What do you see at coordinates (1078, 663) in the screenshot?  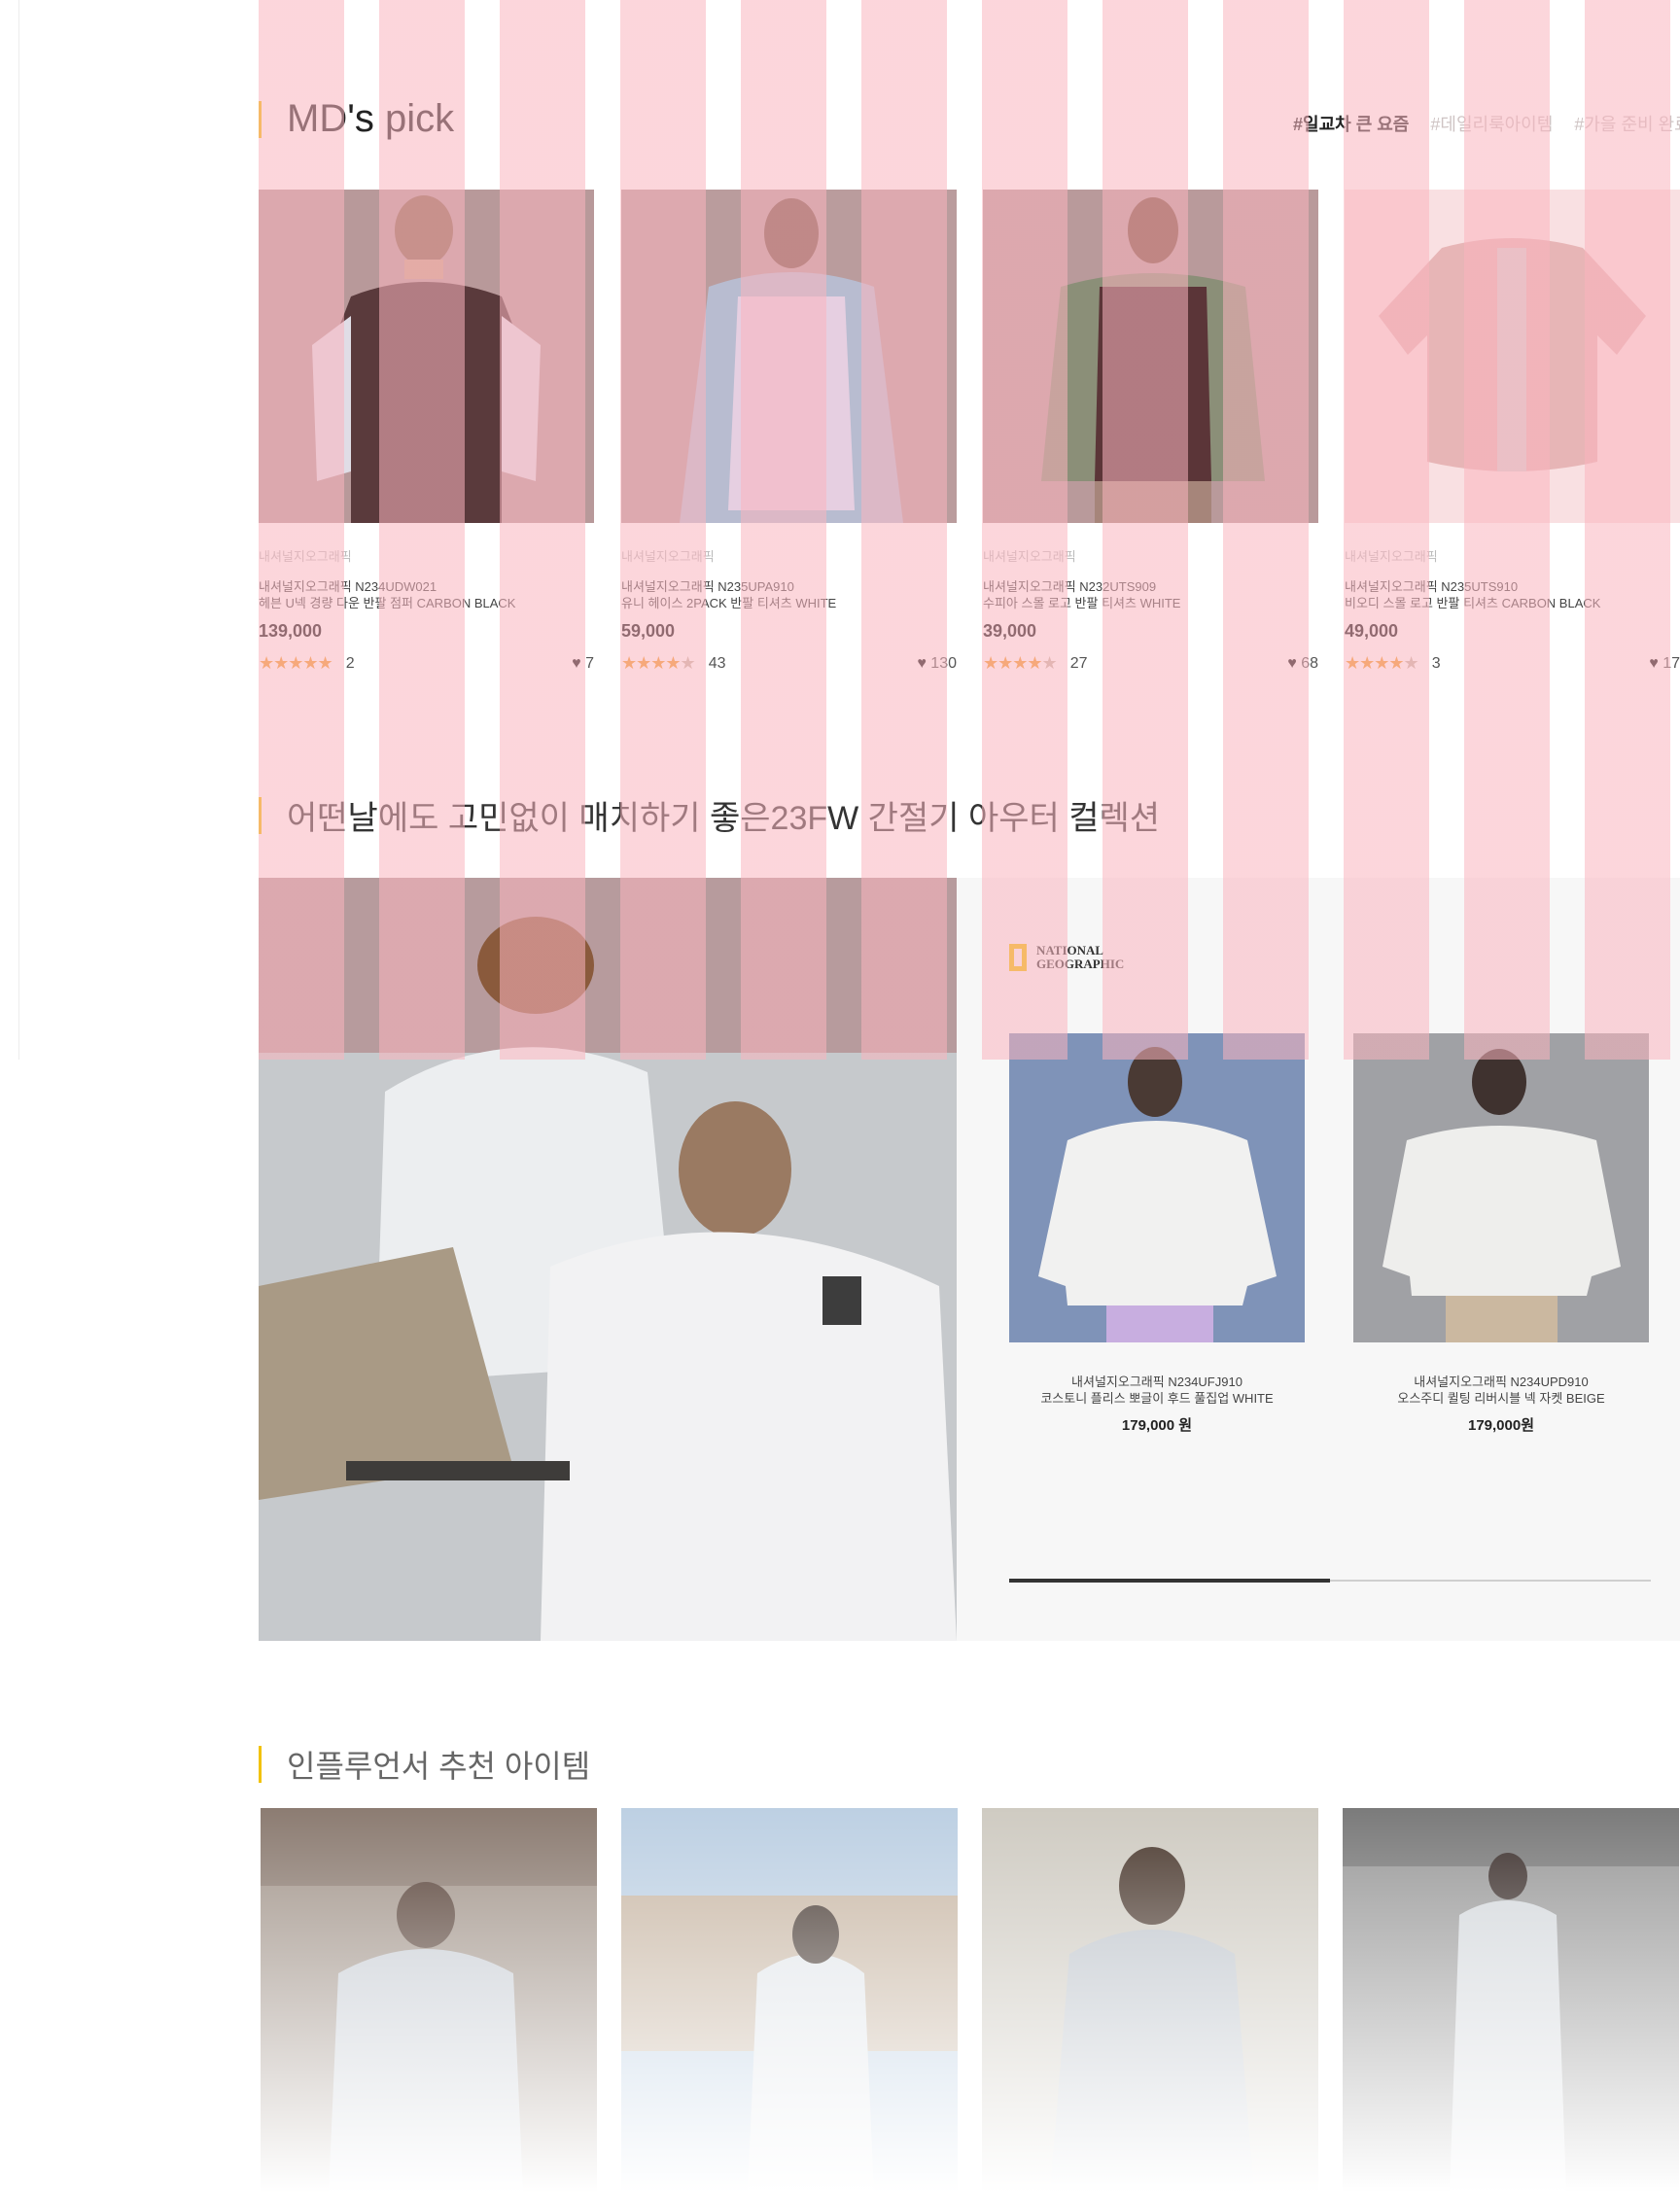 I see `review-count: 27` at bounding box center [1078, 663].